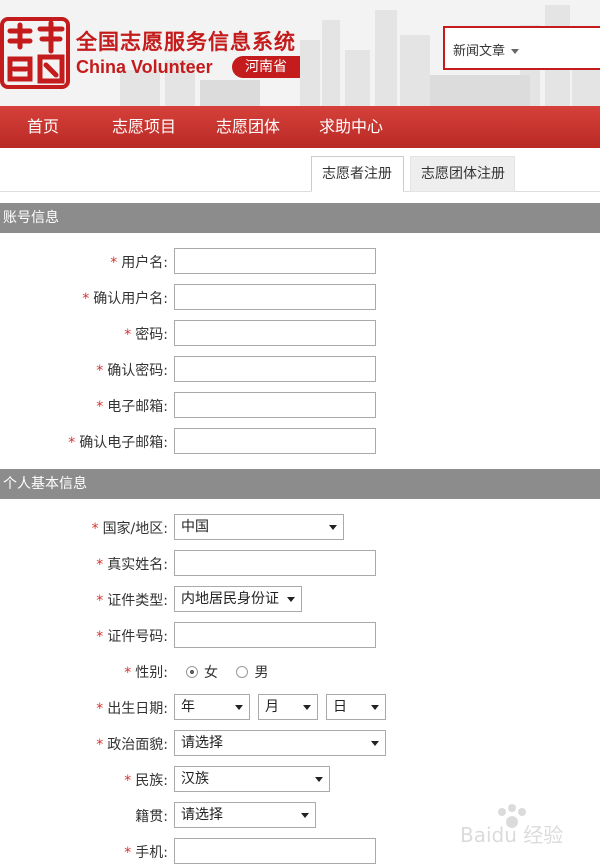 Image resolution: width=600 pixels, height=864 pixels. What do you see at coordinates (351, 127) in the screenshot?
I see `nav-item-help-center: 求助中心` at bounding box center [351, 127].